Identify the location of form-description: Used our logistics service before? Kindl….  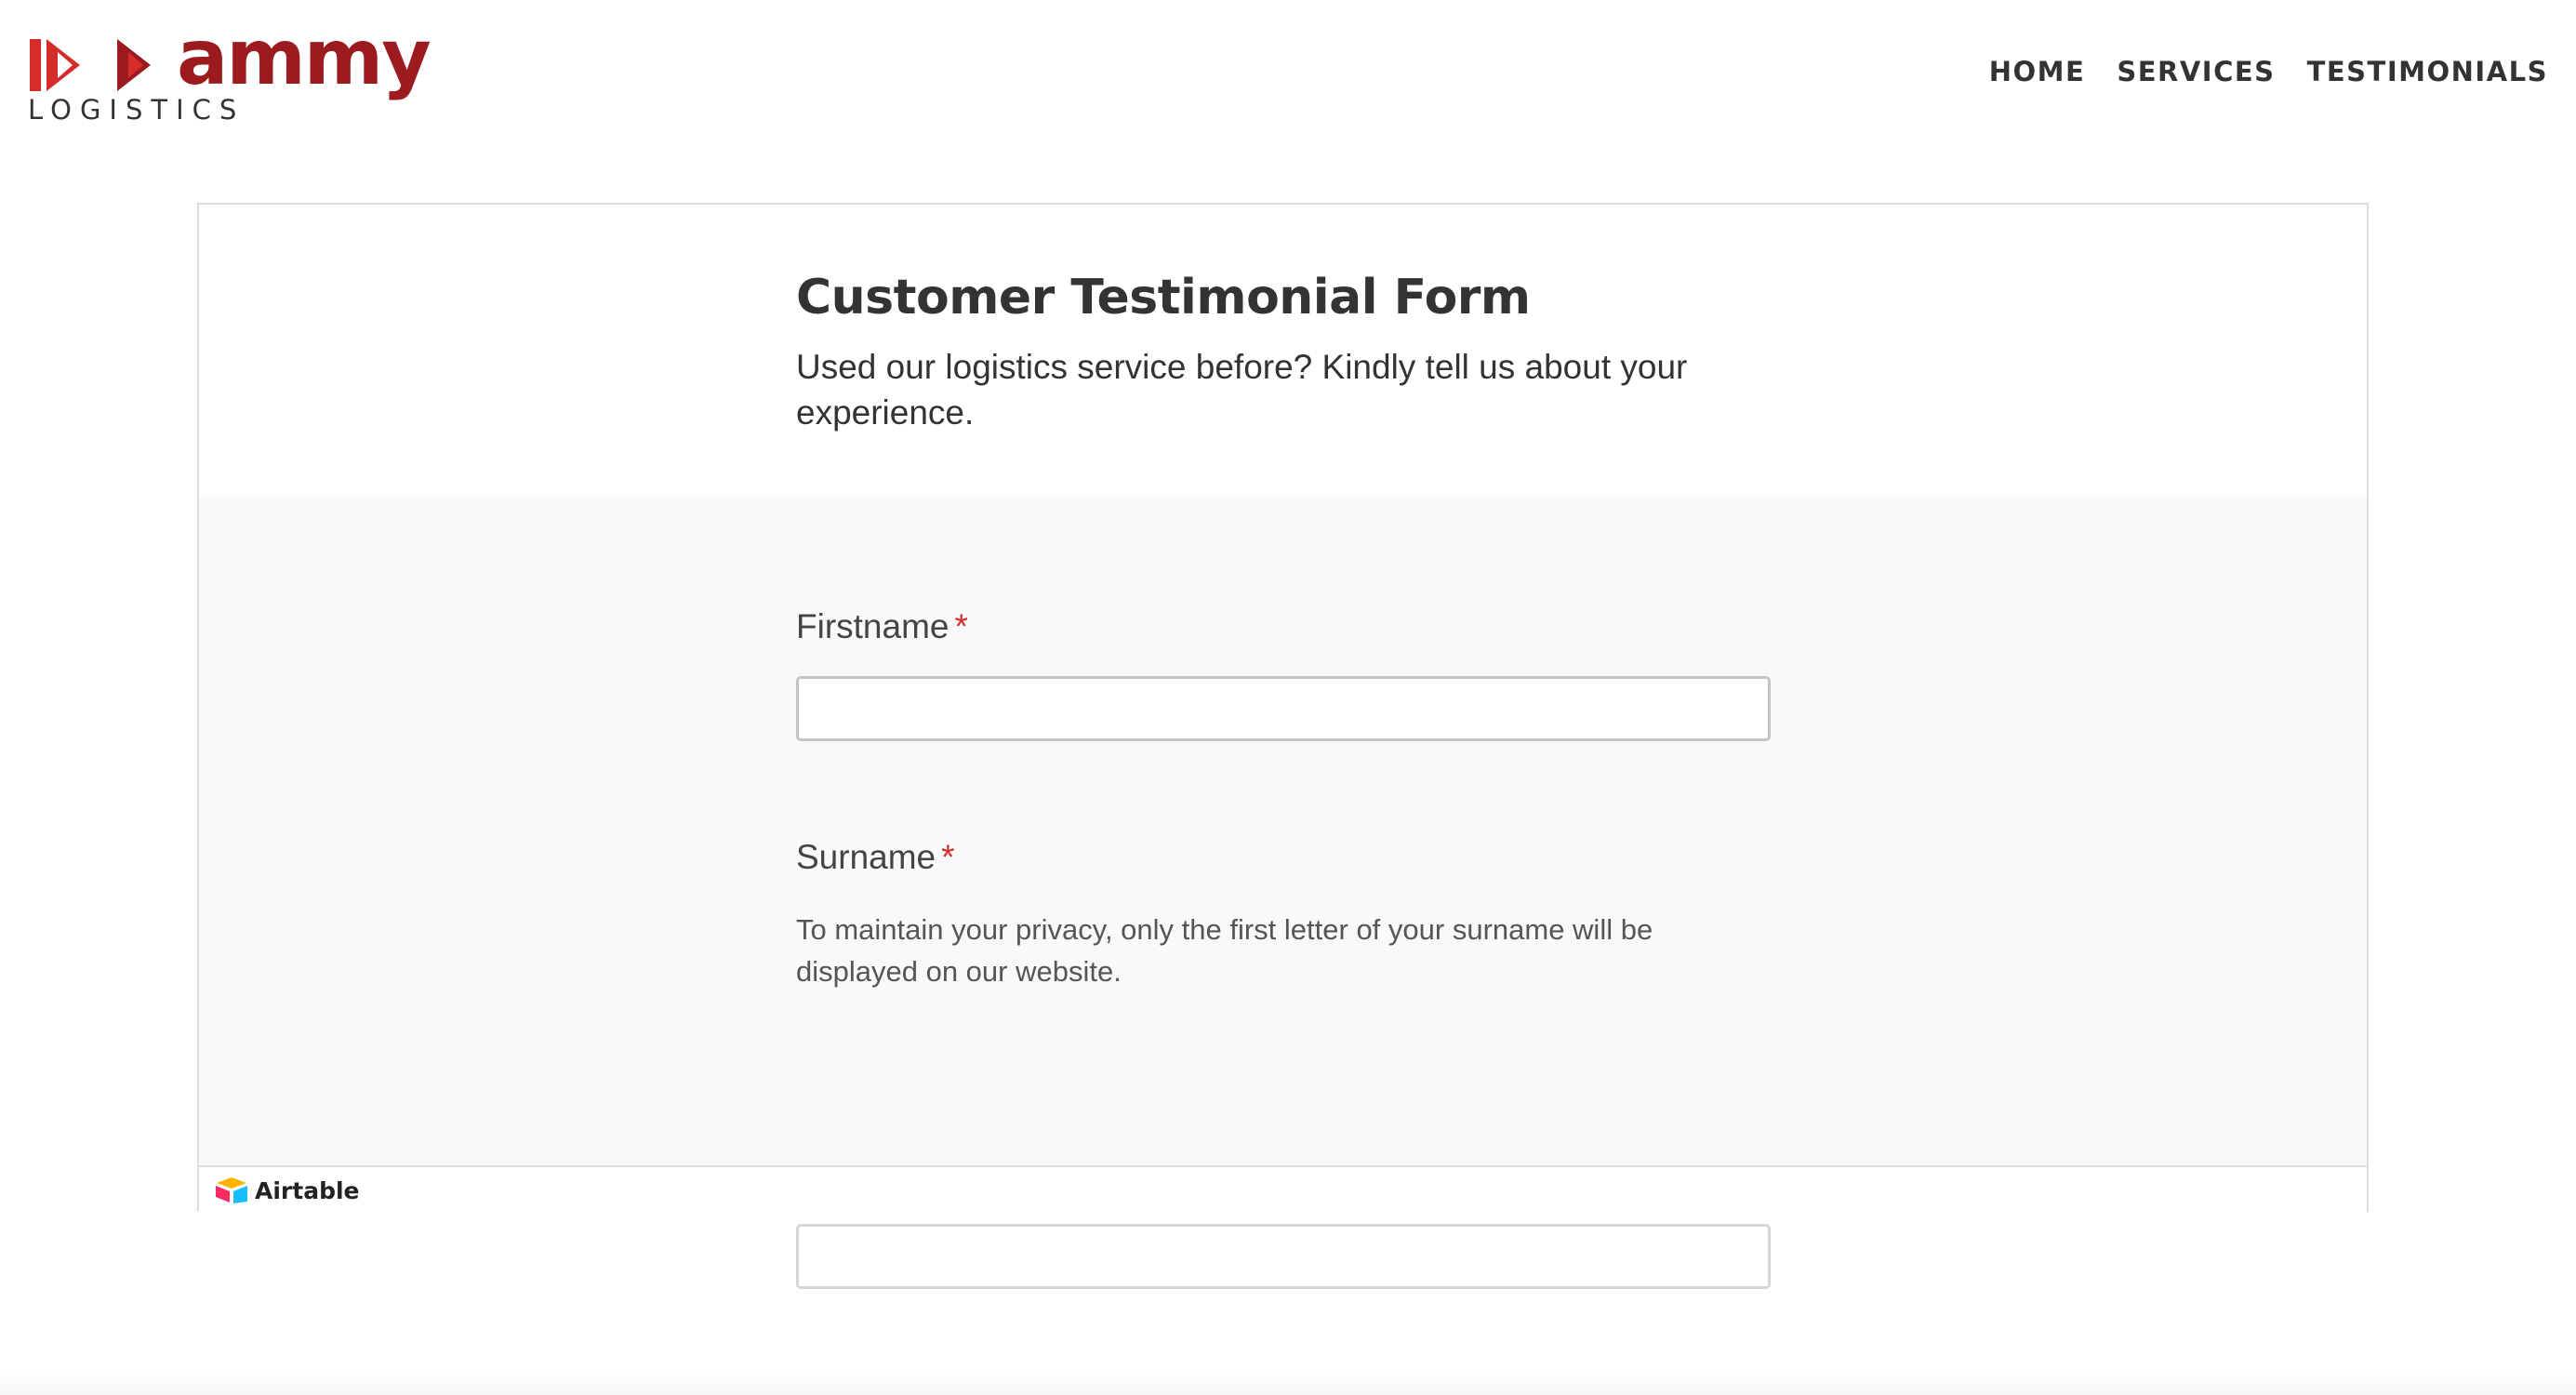
(1242, 390).